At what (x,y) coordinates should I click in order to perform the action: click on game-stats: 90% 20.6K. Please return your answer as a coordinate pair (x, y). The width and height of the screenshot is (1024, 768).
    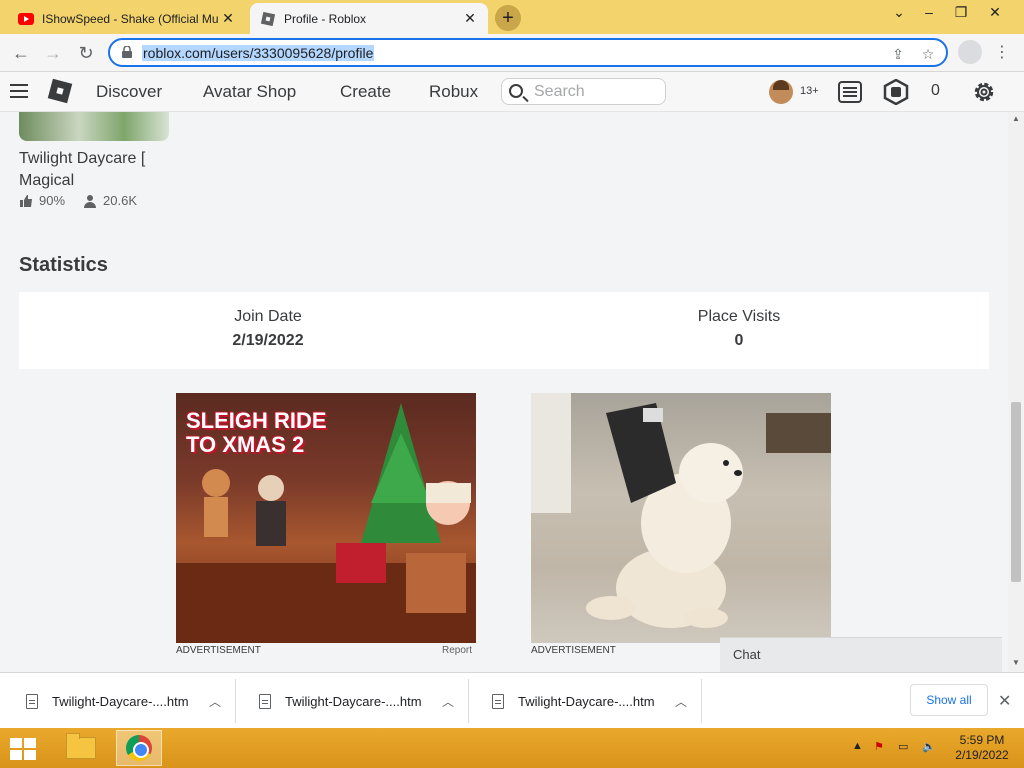
    Looking at the image, I should click on (78, 200).